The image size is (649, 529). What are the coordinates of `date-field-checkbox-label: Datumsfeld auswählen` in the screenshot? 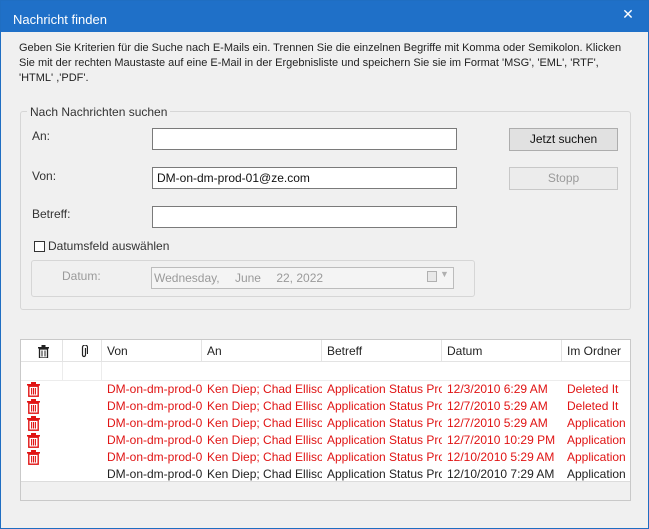 It's located at (109, 246).